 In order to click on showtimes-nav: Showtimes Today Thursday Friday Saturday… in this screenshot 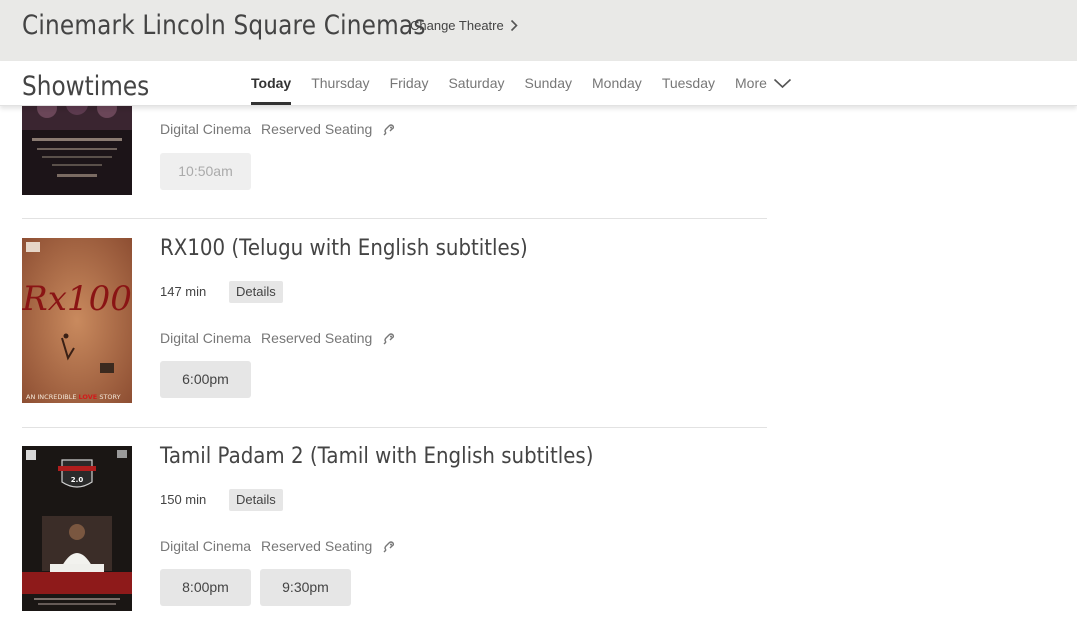, I will do `click(538, 83)`.